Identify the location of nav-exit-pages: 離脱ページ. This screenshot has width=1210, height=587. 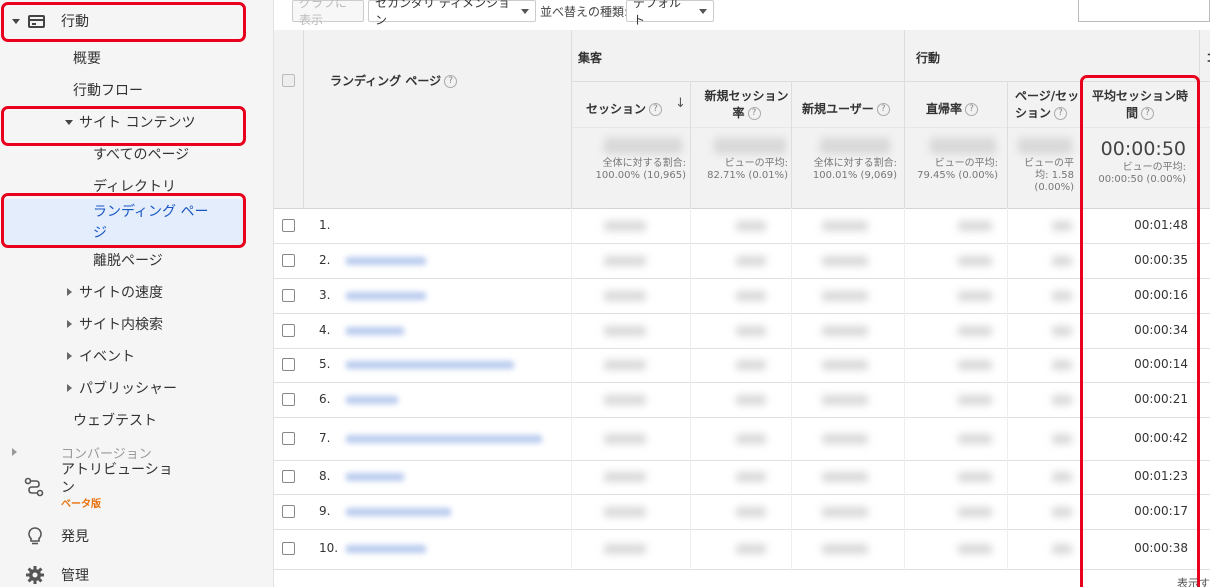
(136, 260).